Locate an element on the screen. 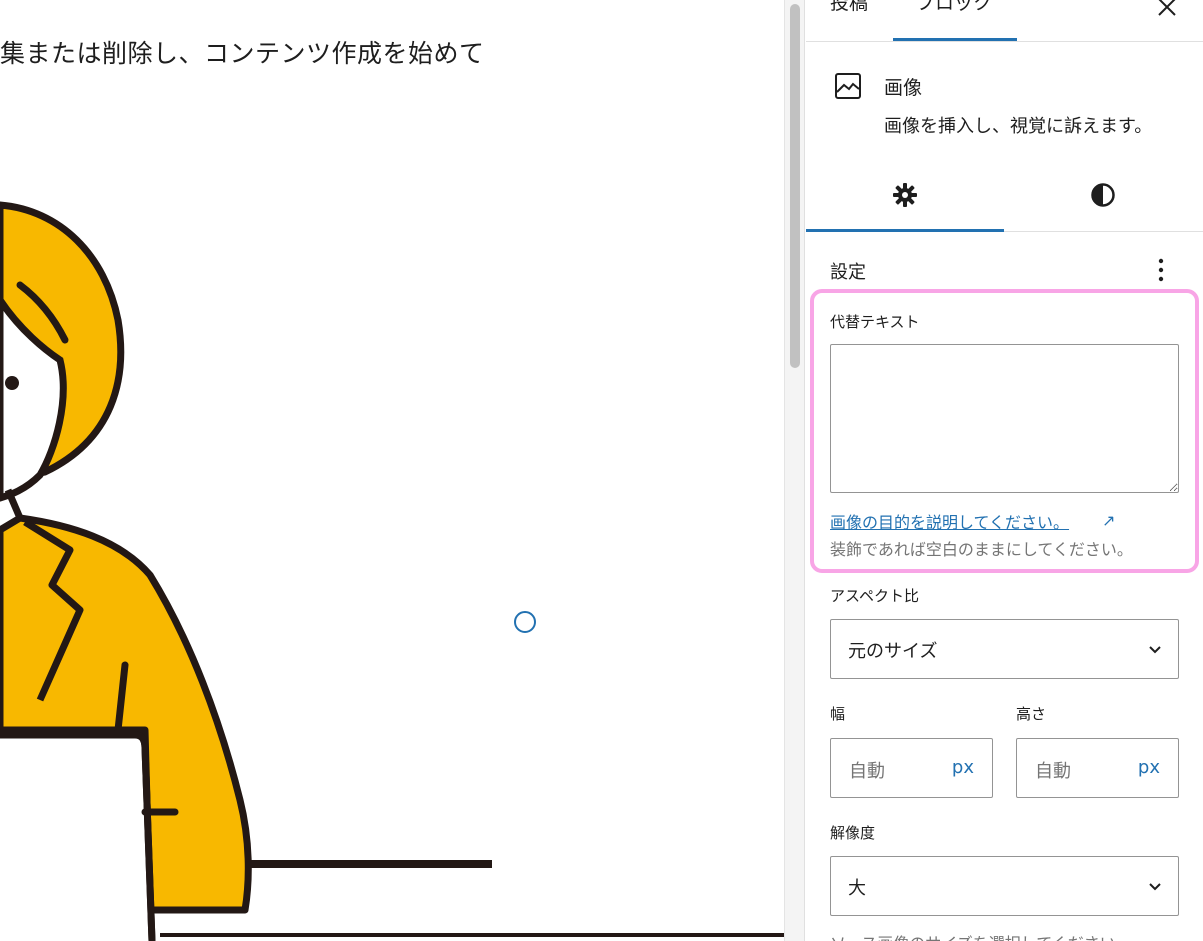  canvas-scrollbar is located at coordinates (794, 470).